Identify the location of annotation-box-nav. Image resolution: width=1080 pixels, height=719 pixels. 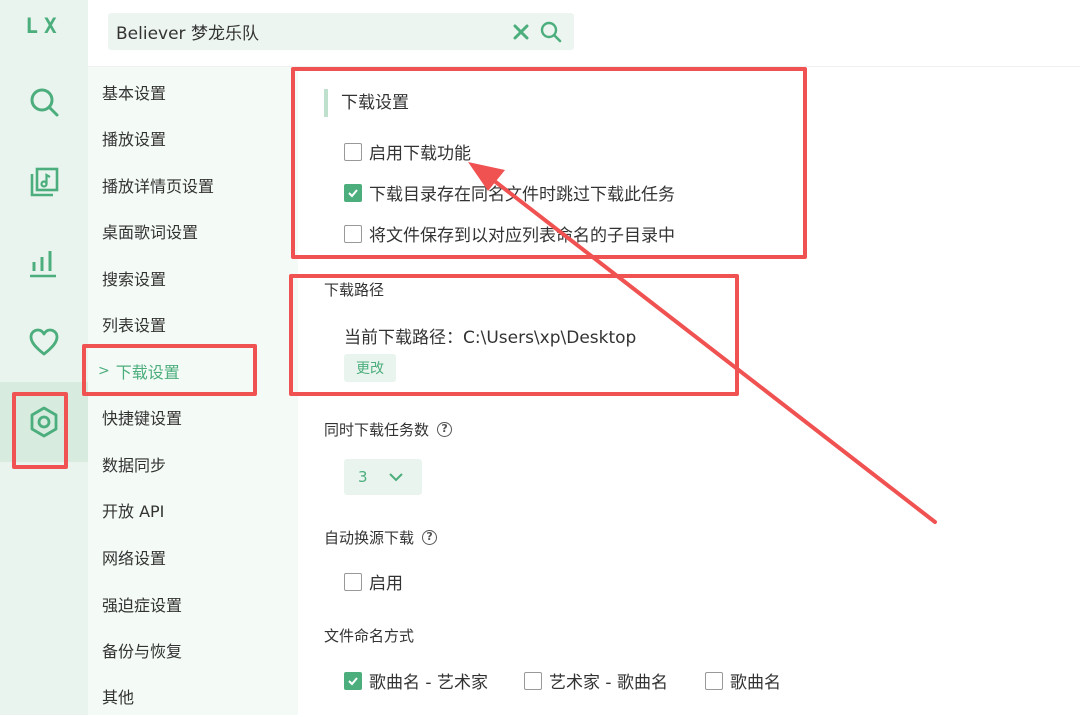
(169, 370).